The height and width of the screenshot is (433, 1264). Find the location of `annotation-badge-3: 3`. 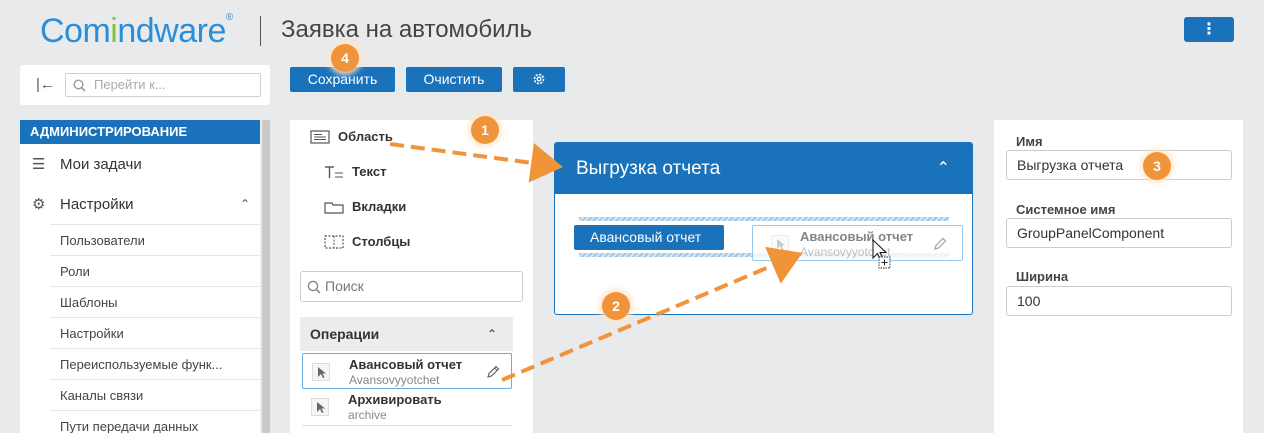

annotation-badge-3: 3 is located at coordinates (1157, 166).